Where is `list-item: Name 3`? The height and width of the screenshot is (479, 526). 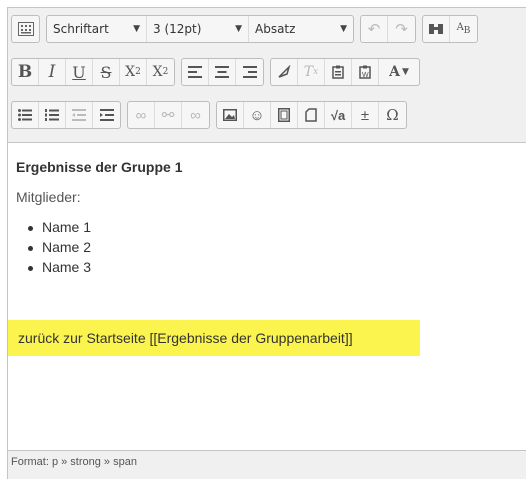 list-item: Name 3 is located at coordinates (53, 267).